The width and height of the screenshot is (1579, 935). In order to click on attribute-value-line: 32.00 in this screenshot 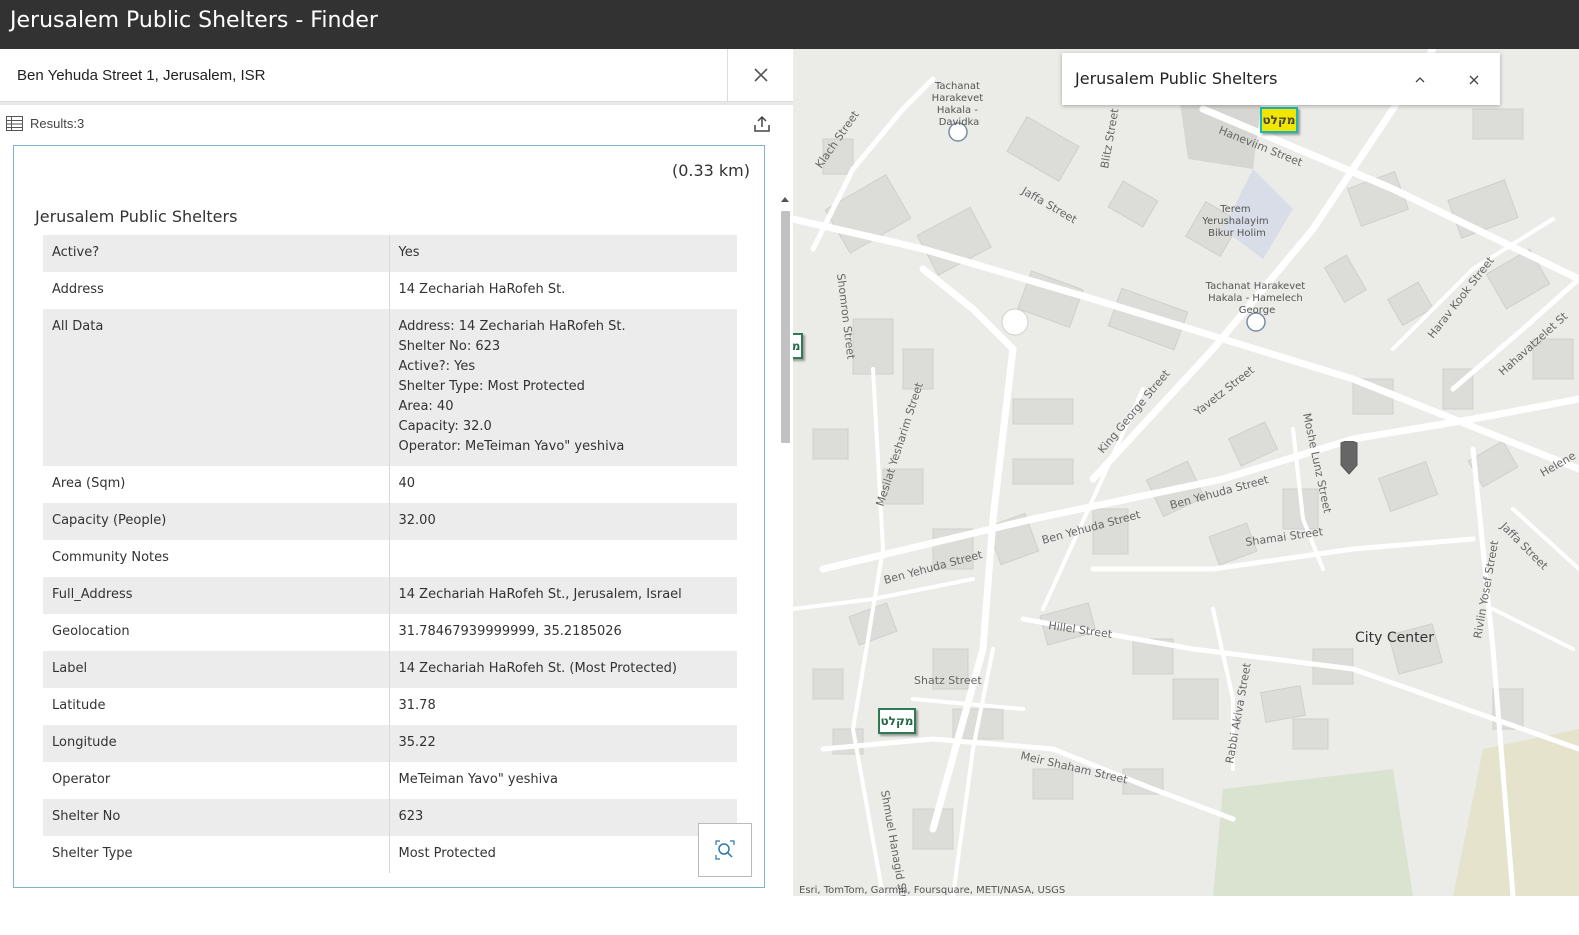, I will do `click(417, 520)`.